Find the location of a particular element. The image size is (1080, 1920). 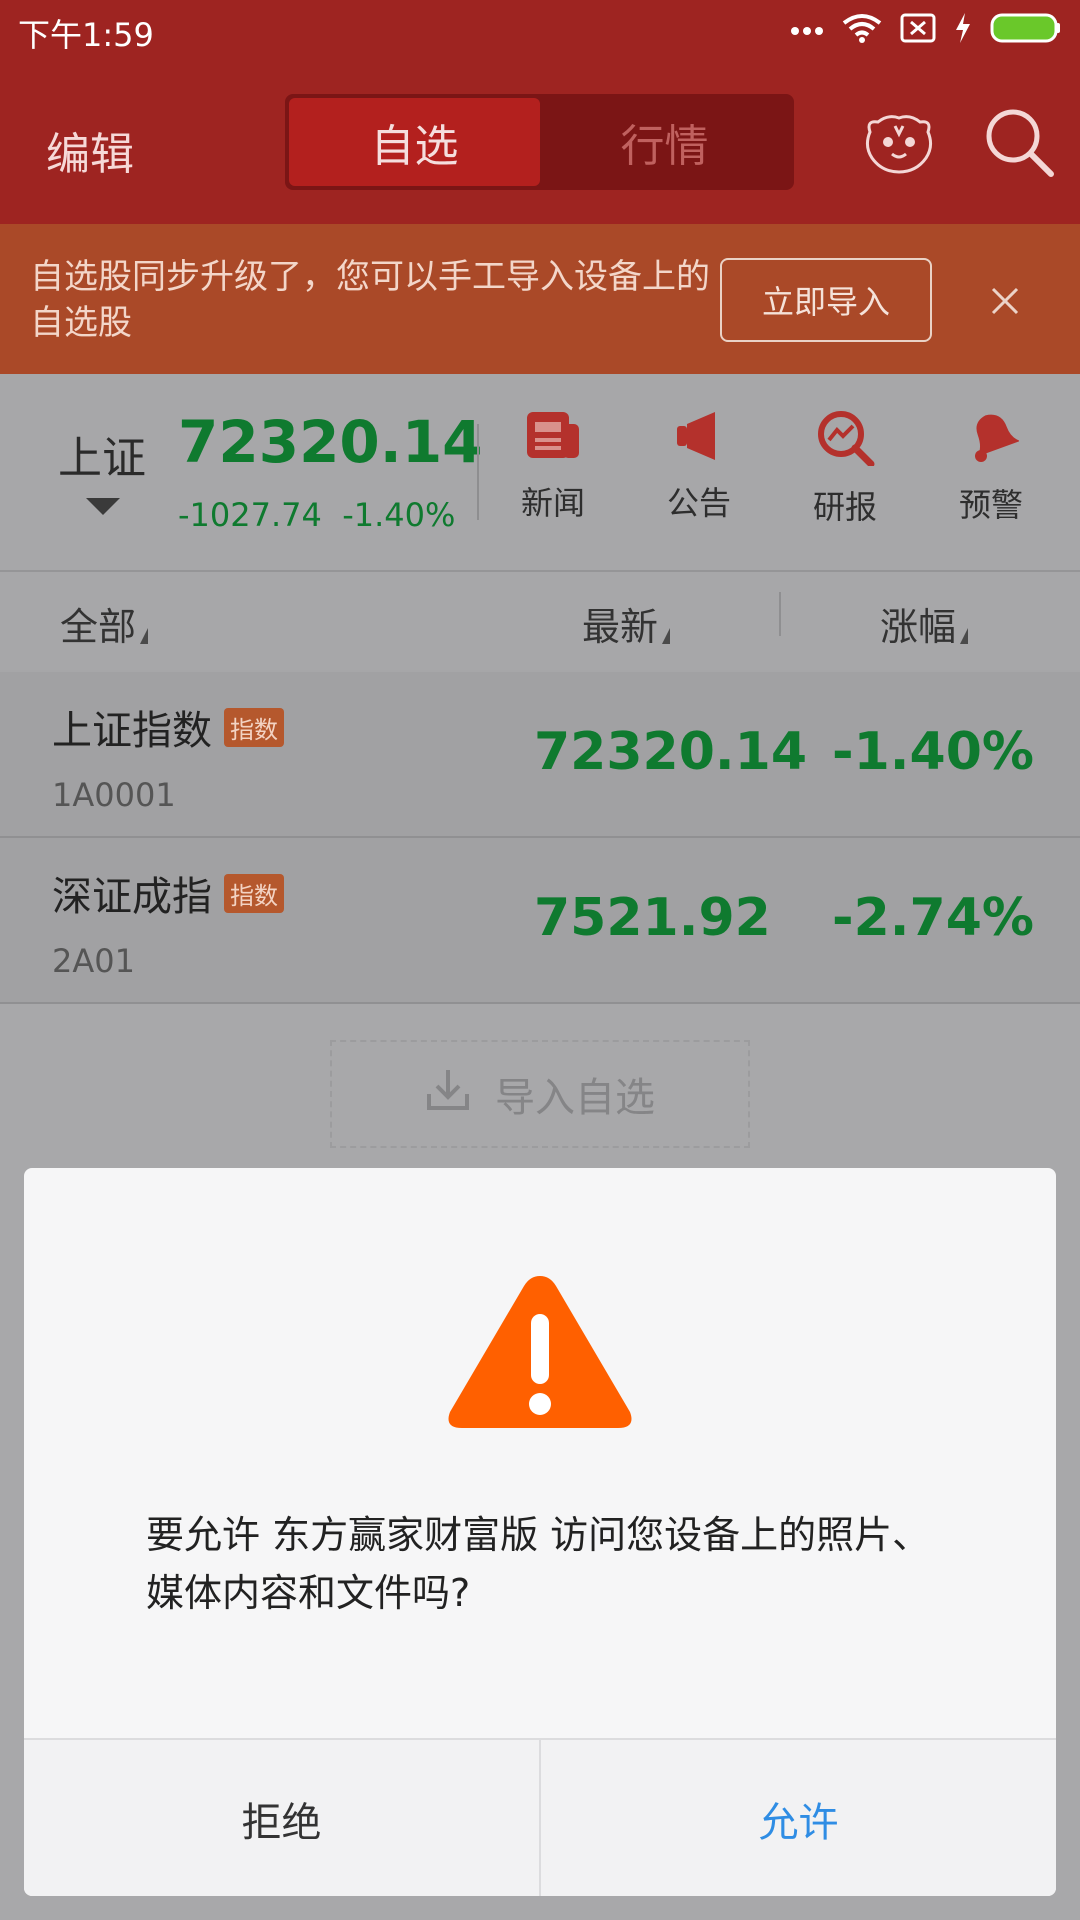

research-button: 研报 is located at coordinates (845, 469).